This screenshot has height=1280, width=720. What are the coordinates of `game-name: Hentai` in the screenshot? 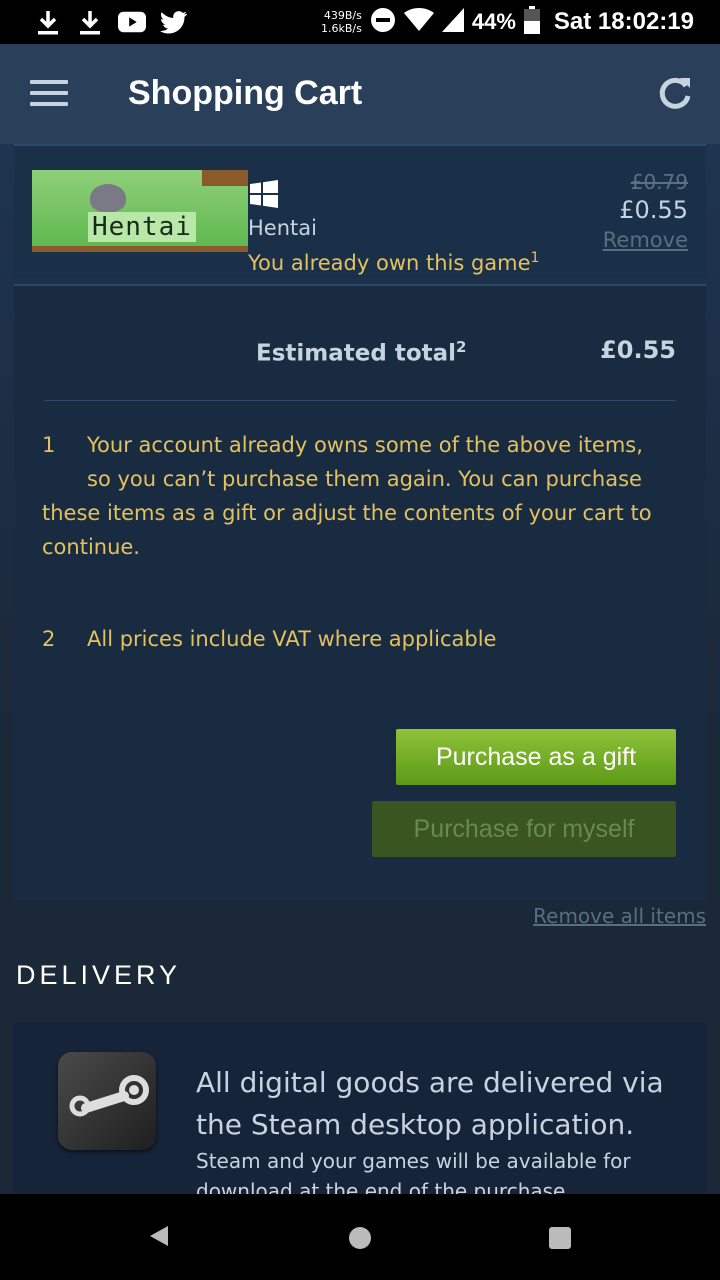 It's located at (282, 228).